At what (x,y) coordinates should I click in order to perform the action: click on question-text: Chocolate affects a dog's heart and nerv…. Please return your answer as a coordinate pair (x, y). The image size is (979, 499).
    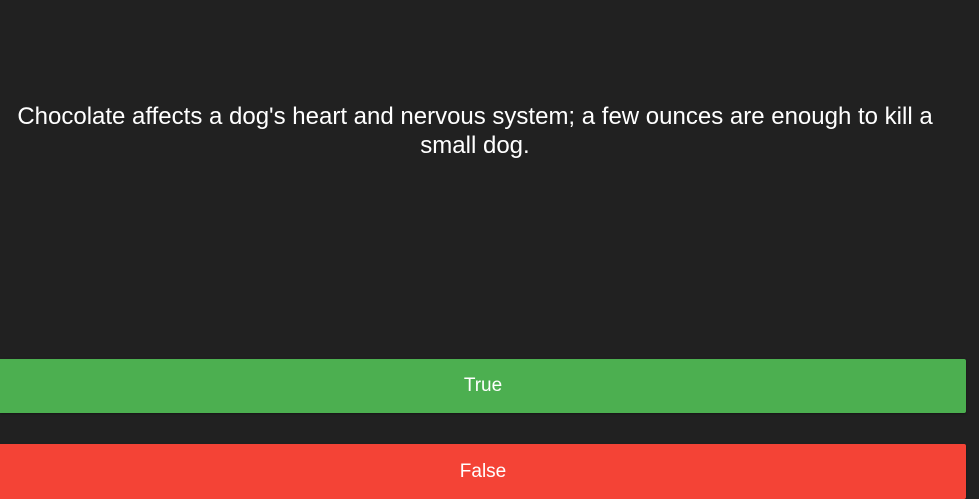
    Looking at the image, I should click on (475, 131).